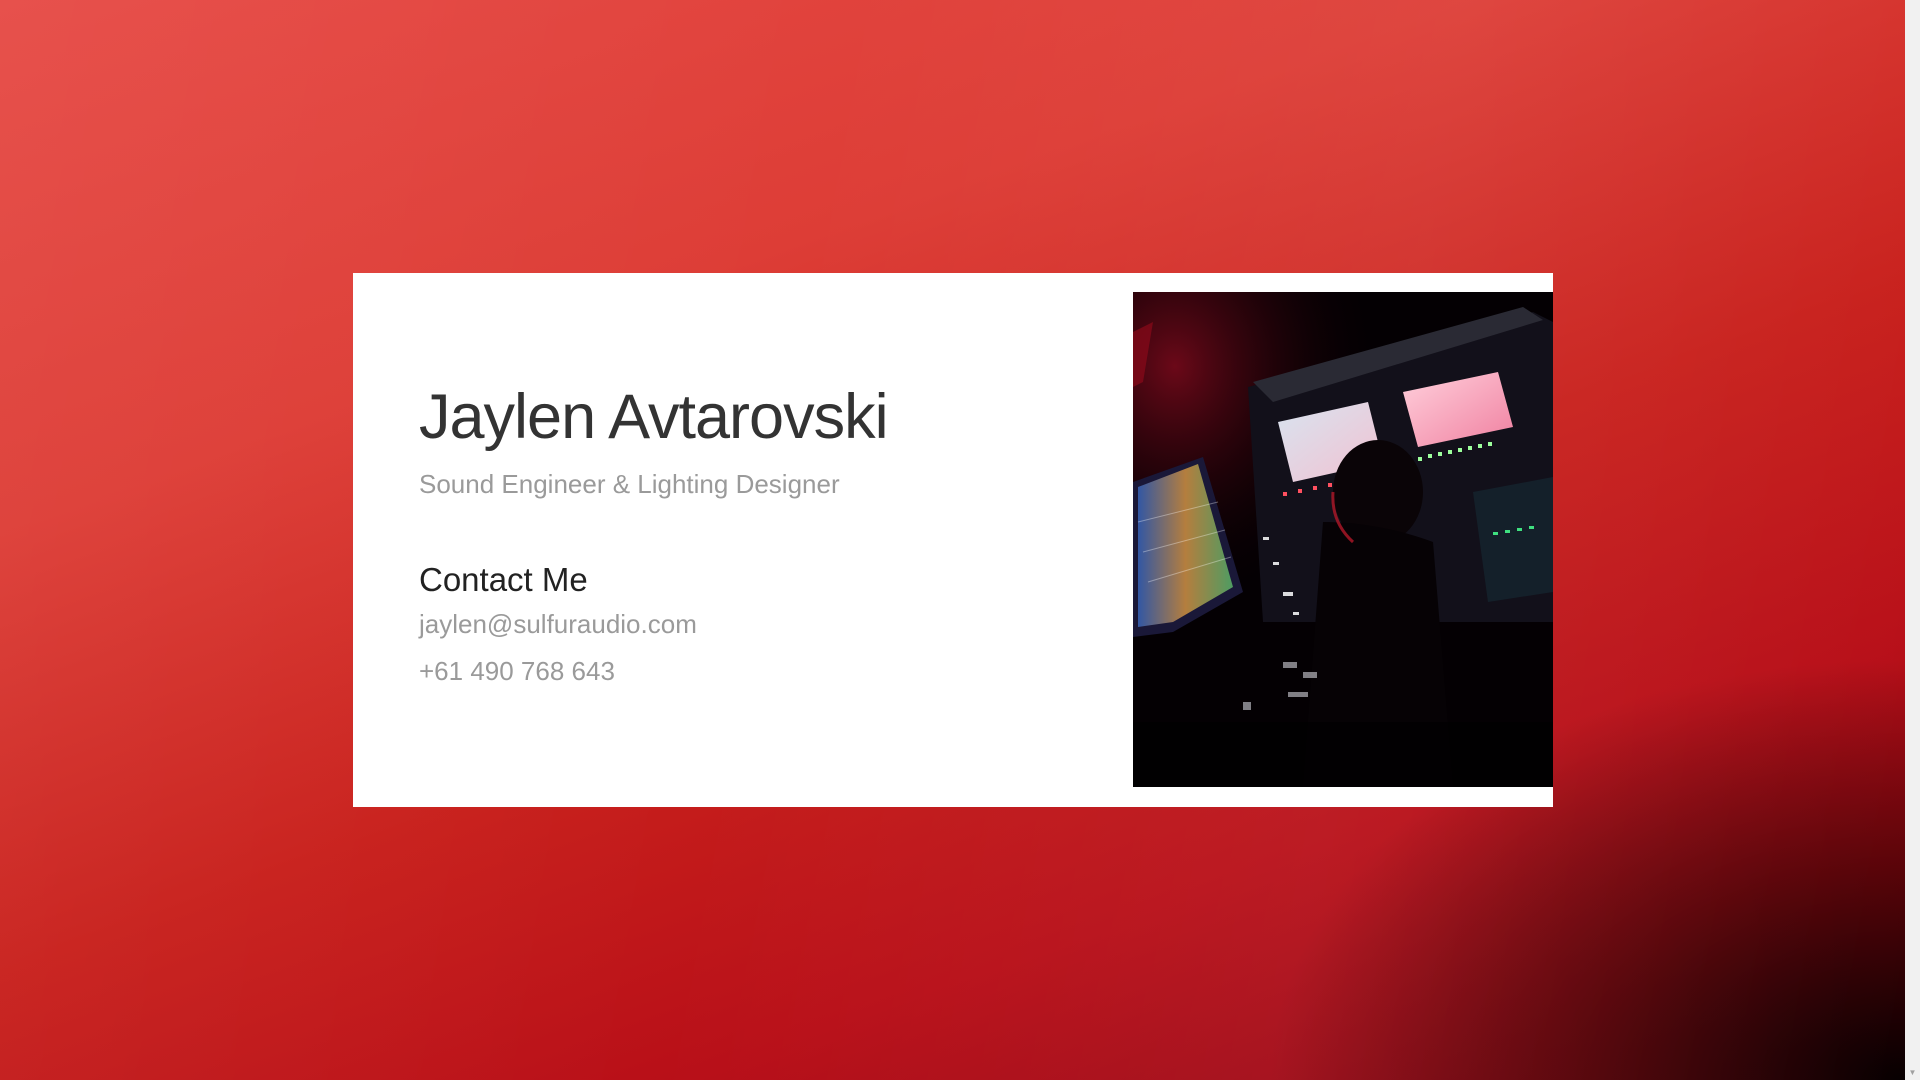 The height and width of the screenshot is (1080, 1920). What do you see at coordinates (503, 579) in the screenshot?
I see `contact-heading: Contact Me` at bounding box center [503, 579].